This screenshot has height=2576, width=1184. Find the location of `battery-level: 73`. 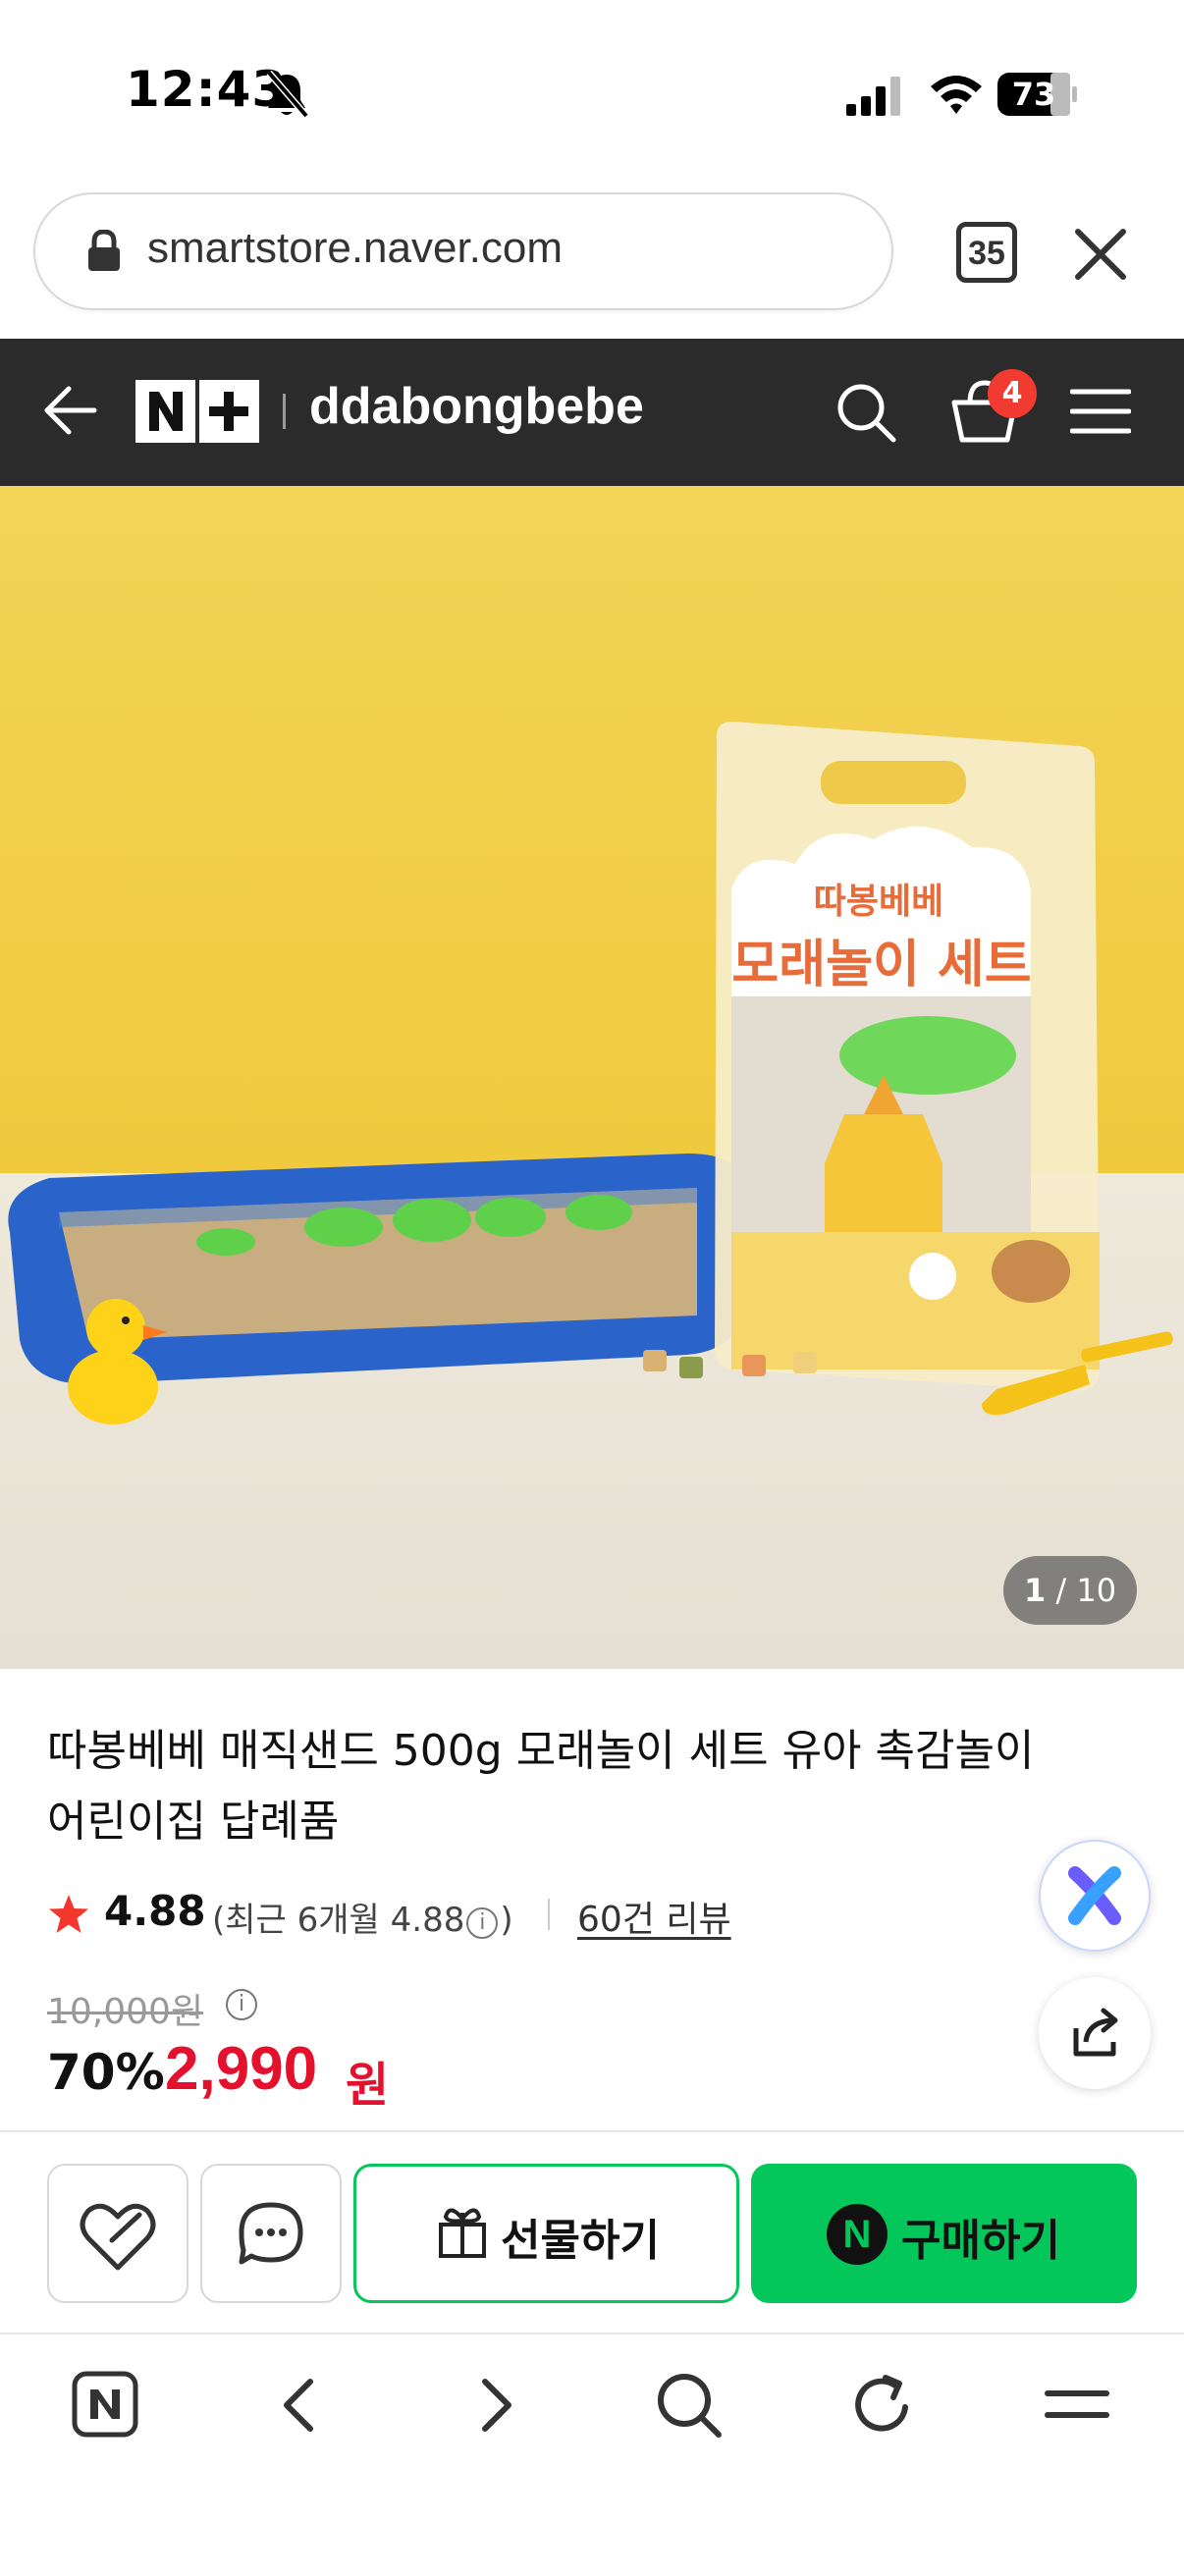

battery-level: 73 is located at coordinates (1033, 94).